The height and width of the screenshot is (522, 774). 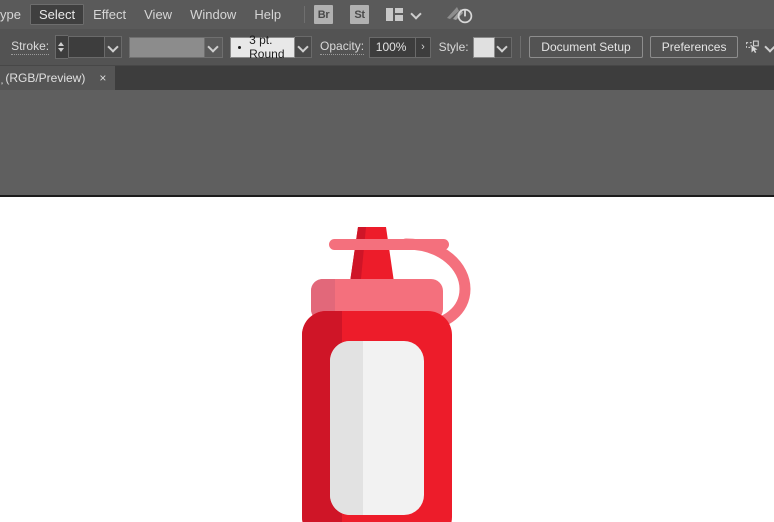 I want to click on menu-item-select: Select, so click(x=57, y=14).